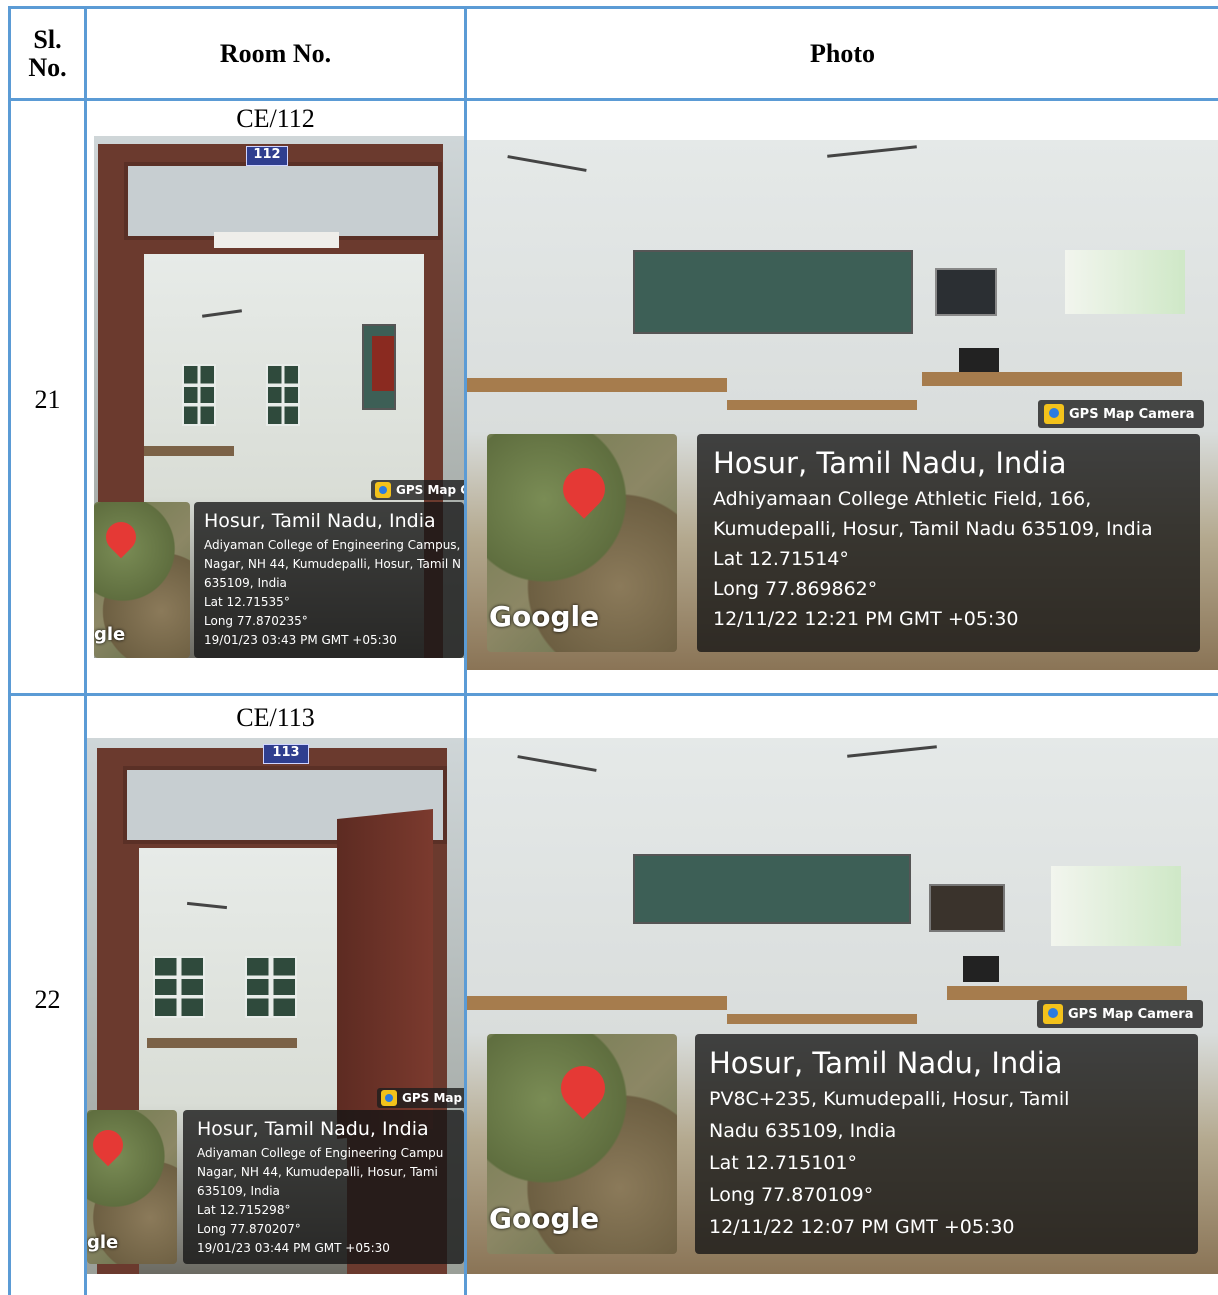 This screenshot has height=1295, width=1218. I want to click on row-sl-no: 22, so click(47, 999).